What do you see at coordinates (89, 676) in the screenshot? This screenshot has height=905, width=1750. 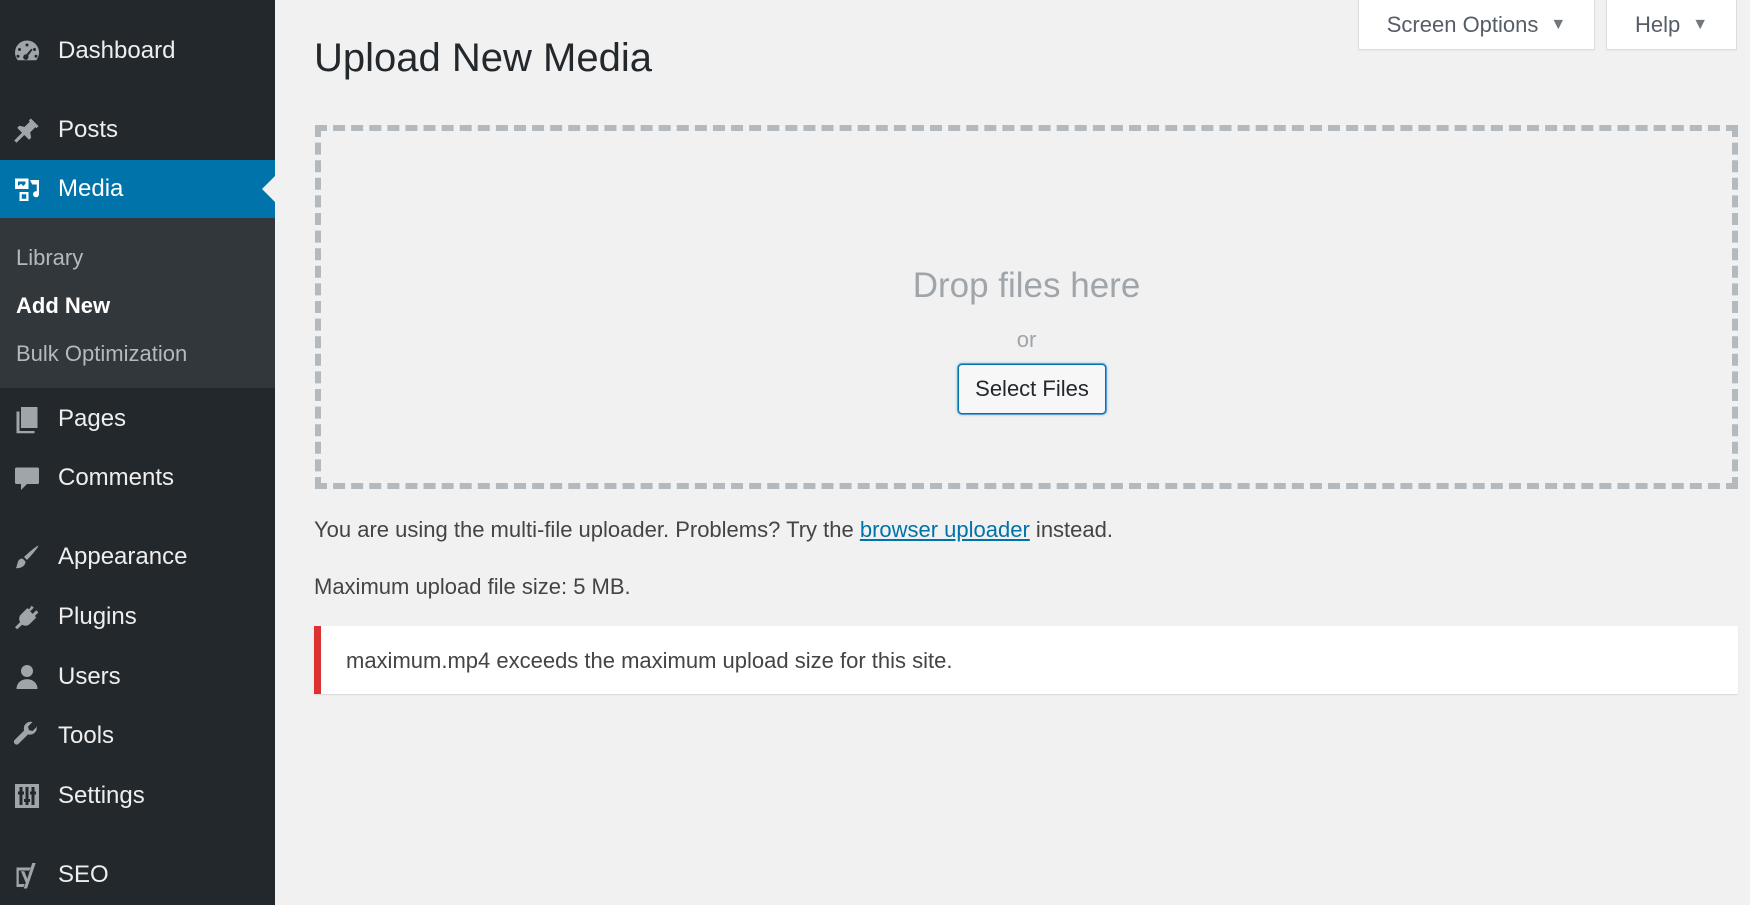 I see `menu-label: Users` at bounding box center [89, 676].